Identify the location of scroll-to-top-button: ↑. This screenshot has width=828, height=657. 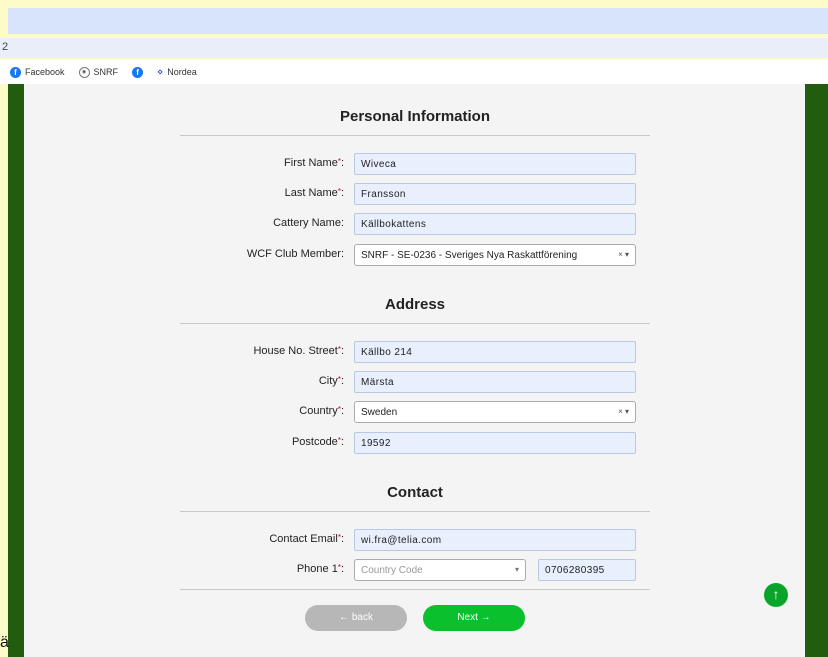
(776, 595).